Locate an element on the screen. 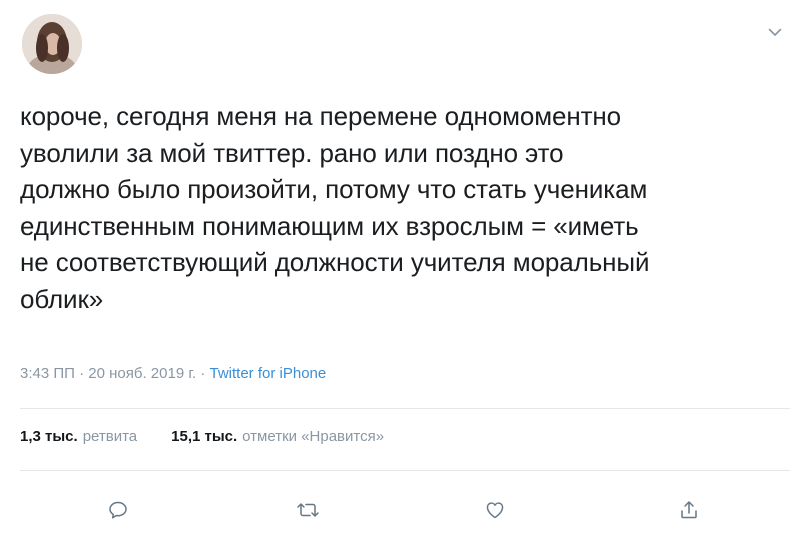  like-button is located at coordinates (495, 510).